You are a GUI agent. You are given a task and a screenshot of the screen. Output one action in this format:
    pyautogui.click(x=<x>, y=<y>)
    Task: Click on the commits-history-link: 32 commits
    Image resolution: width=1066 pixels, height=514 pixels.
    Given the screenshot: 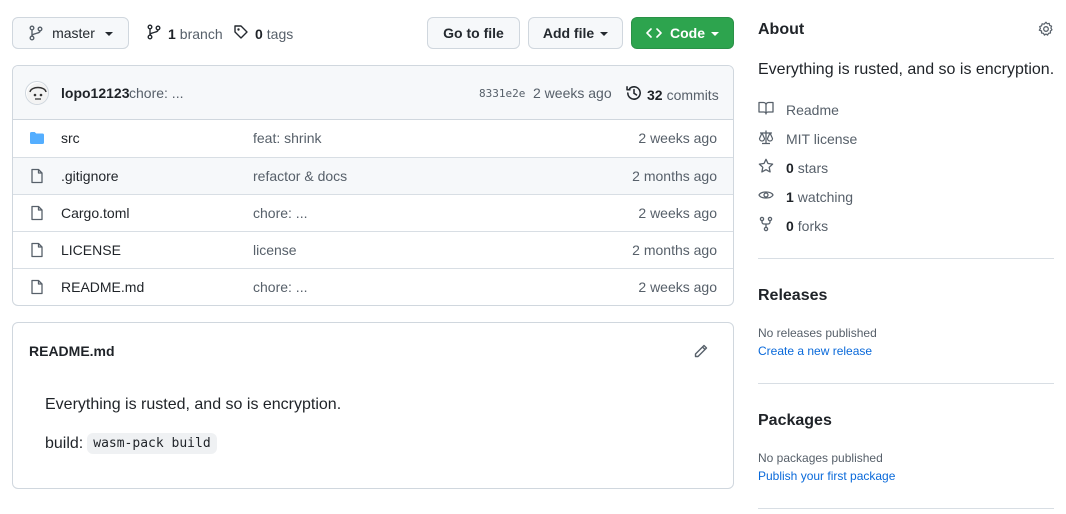 What is the action you would take?
    pyautogui.click(x=672, y=94)
    